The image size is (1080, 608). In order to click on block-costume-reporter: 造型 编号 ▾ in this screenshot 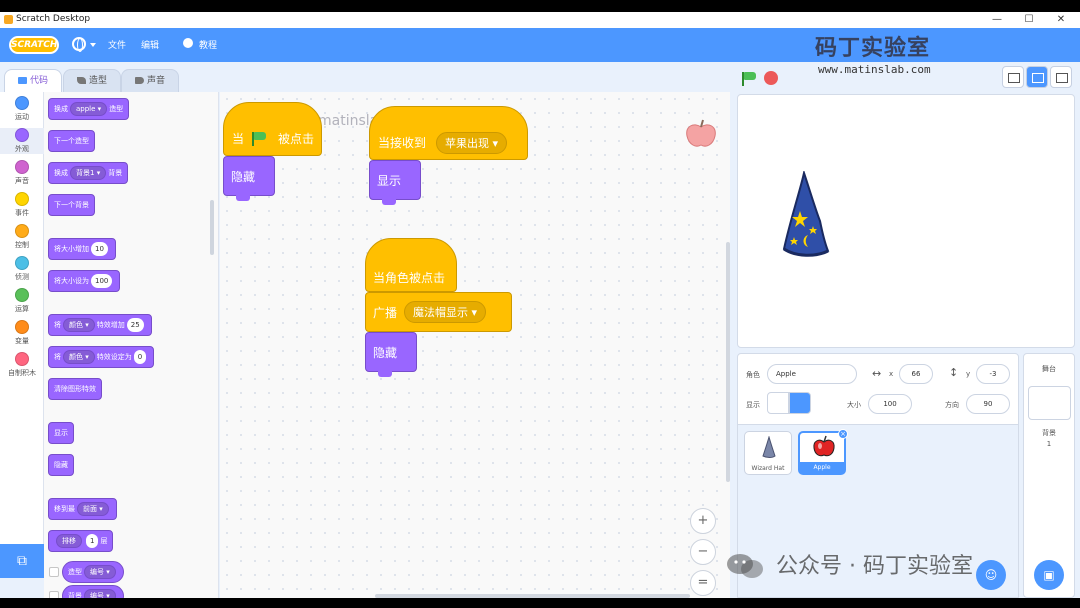, I will do `click(93, 572)`.